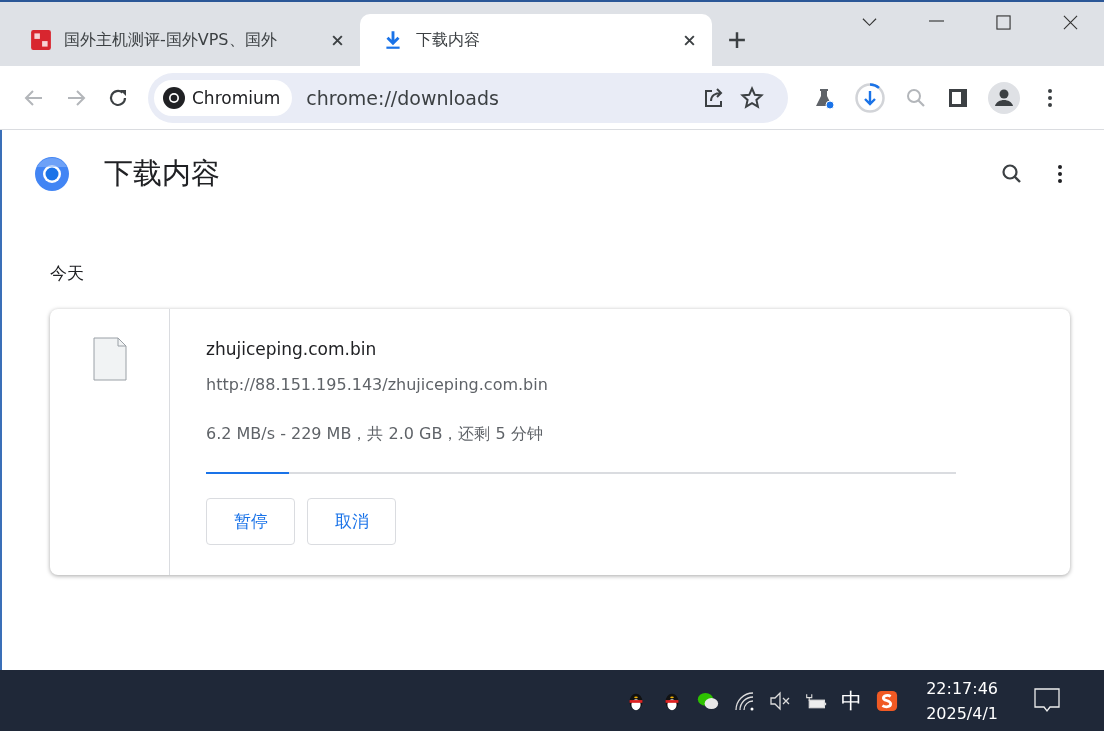 This screenshot has height=731, width=1104. I want to click on avatar-icon, so click(1004, 97).